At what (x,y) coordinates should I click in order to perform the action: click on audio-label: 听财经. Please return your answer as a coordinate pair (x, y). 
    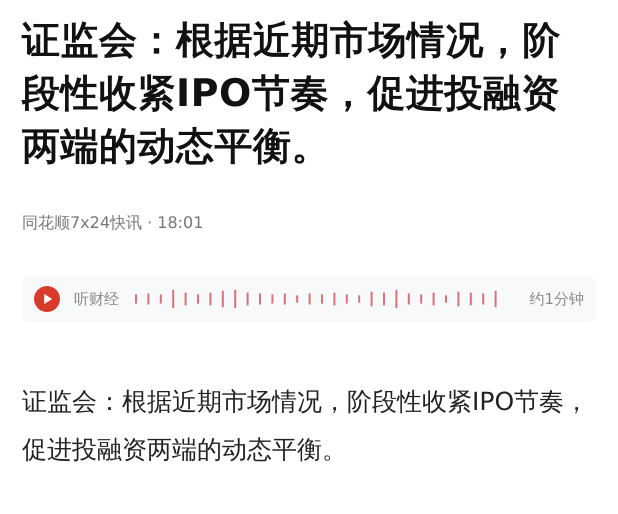
    Looking at the image, I should click on (96, 299).